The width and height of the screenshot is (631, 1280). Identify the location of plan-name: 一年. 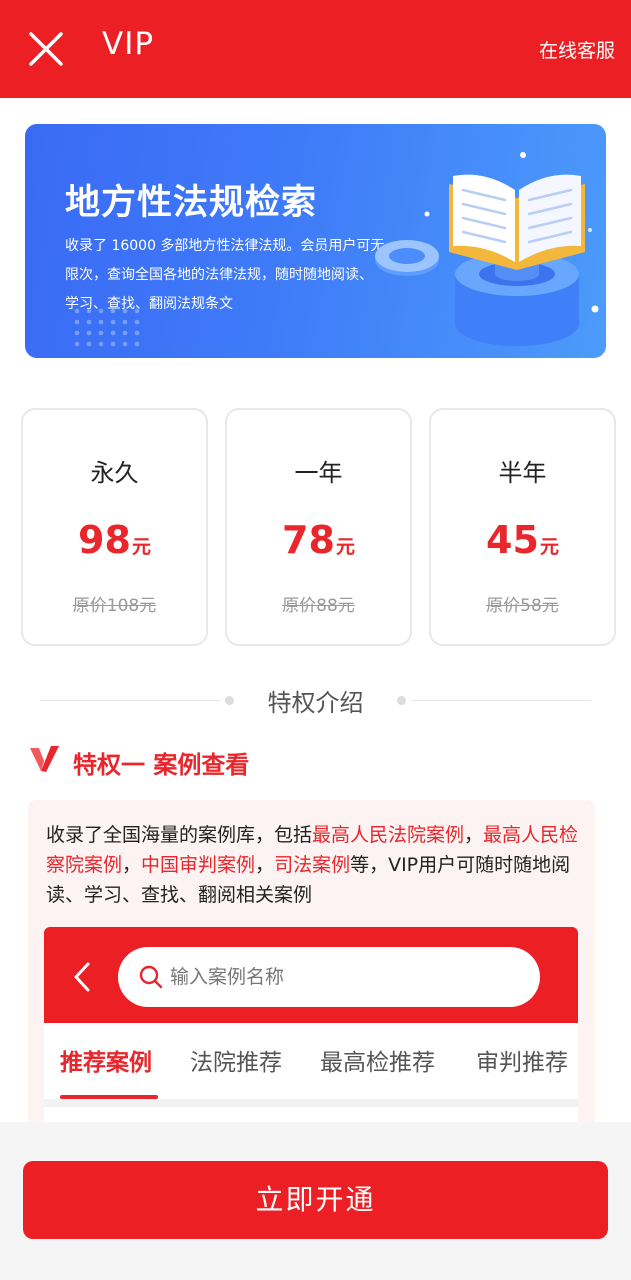
(318, 473).